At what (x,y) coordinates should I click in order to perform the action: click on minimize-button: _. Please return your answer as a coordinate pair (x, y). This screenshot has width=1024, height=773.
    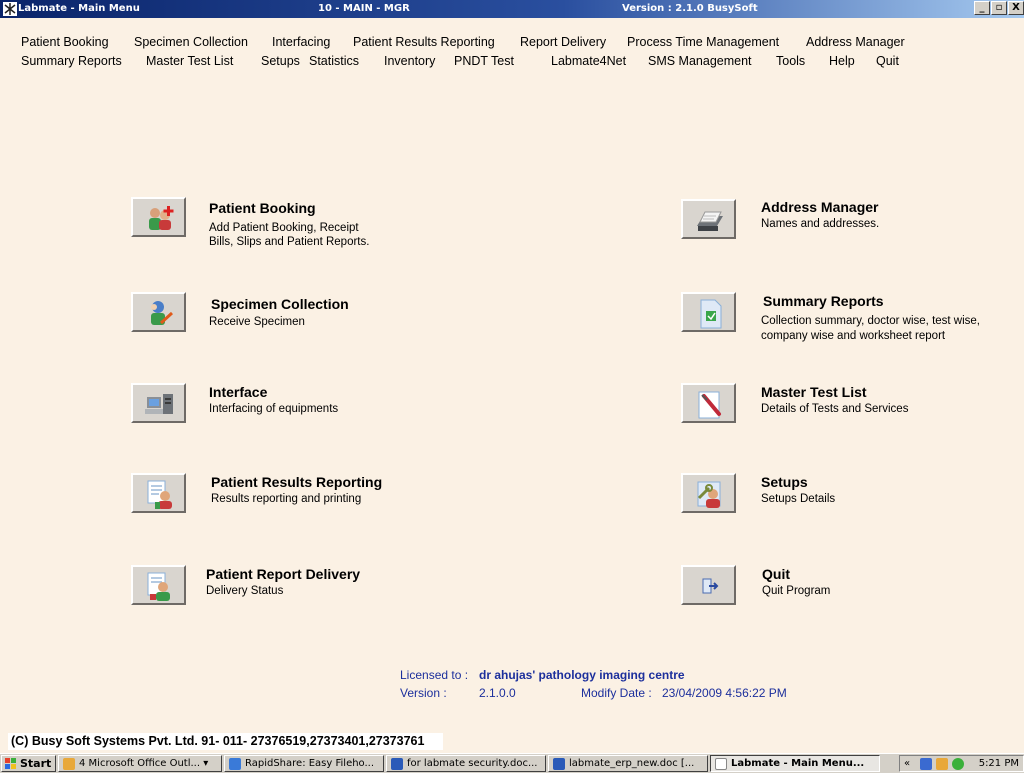
    Looking at the image, I should click on (982, 8).